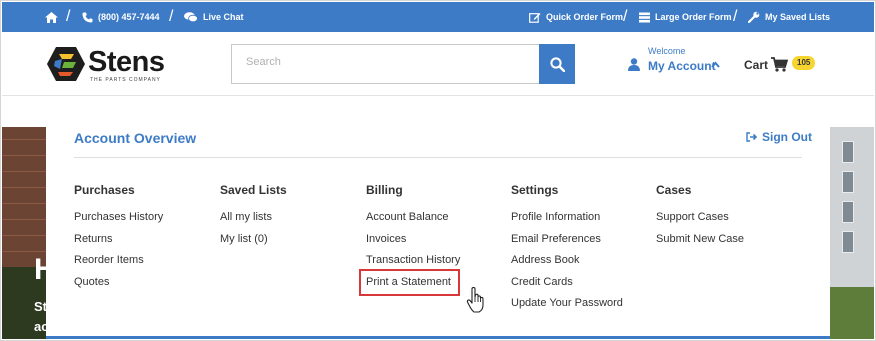  What do you see at coordinates (409, 282) in the screenshot?
I see `highlight-box` at bounding box center [409, 282].